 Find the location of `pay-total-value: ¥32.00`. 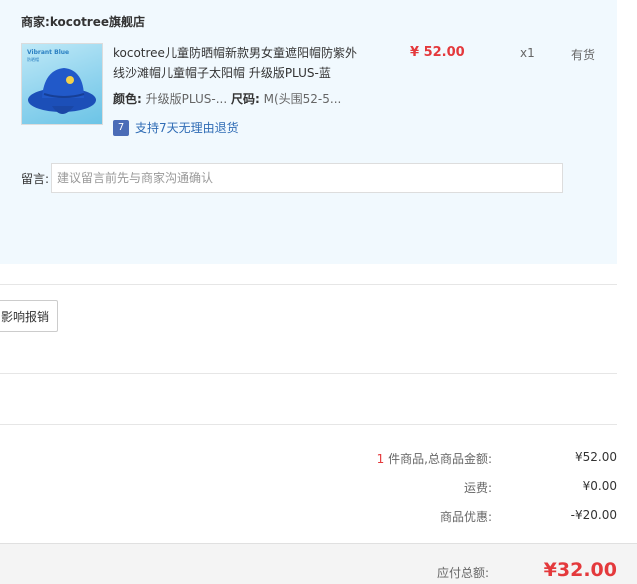

pay-total-value: ¥32.00 is located at coordinates (580, 570).